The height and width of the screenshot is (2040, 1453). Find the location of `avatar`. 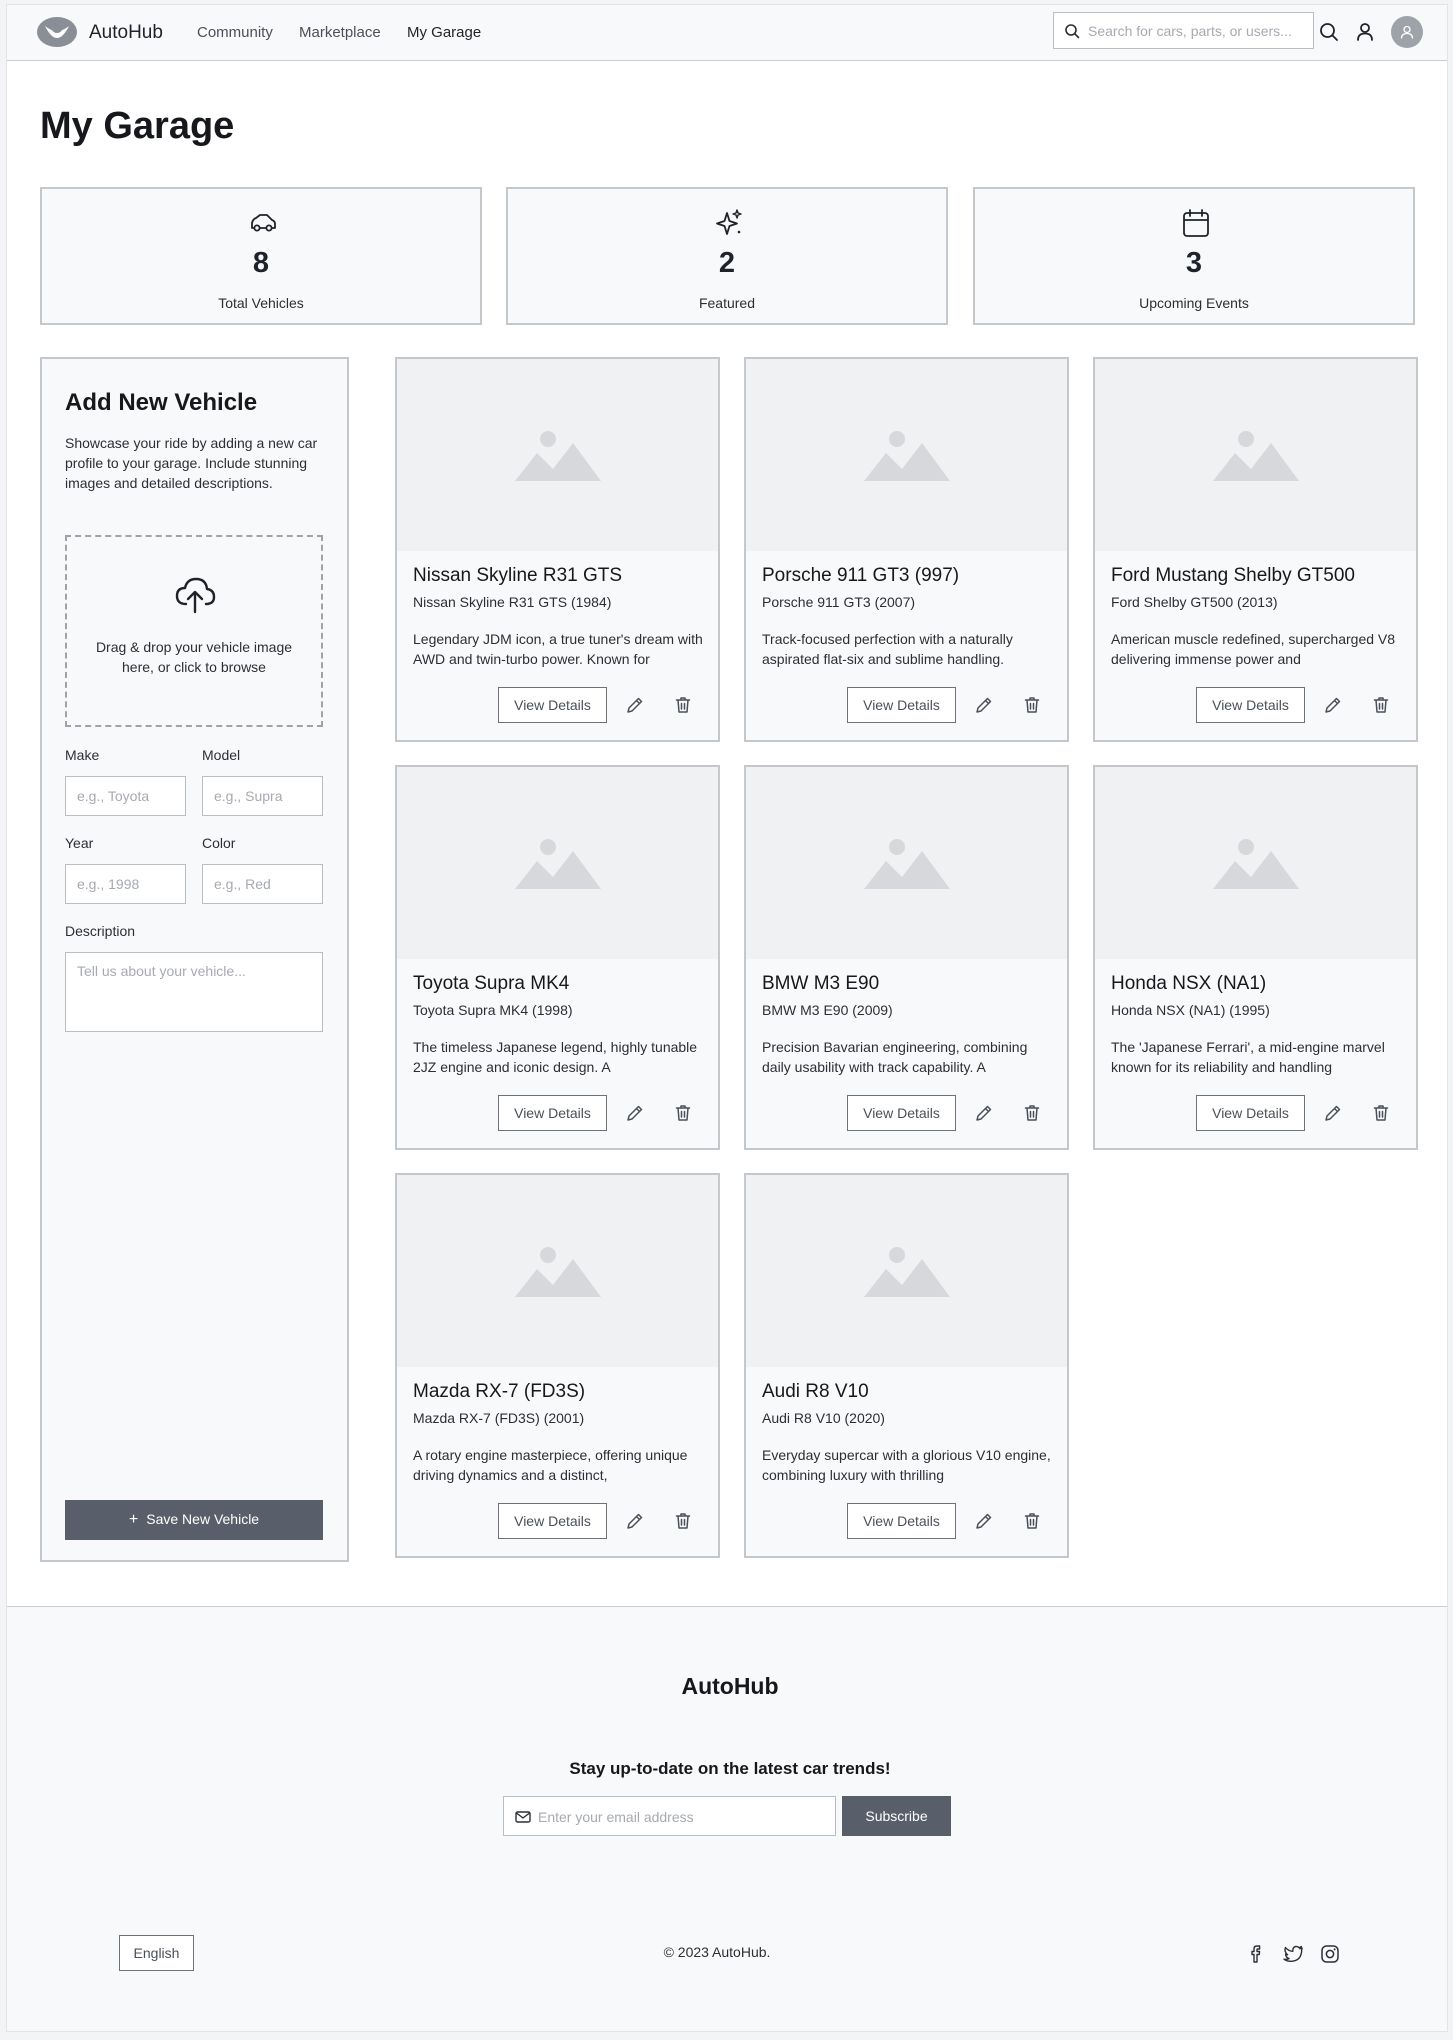

avatar is located at coordinates (1407, 32).